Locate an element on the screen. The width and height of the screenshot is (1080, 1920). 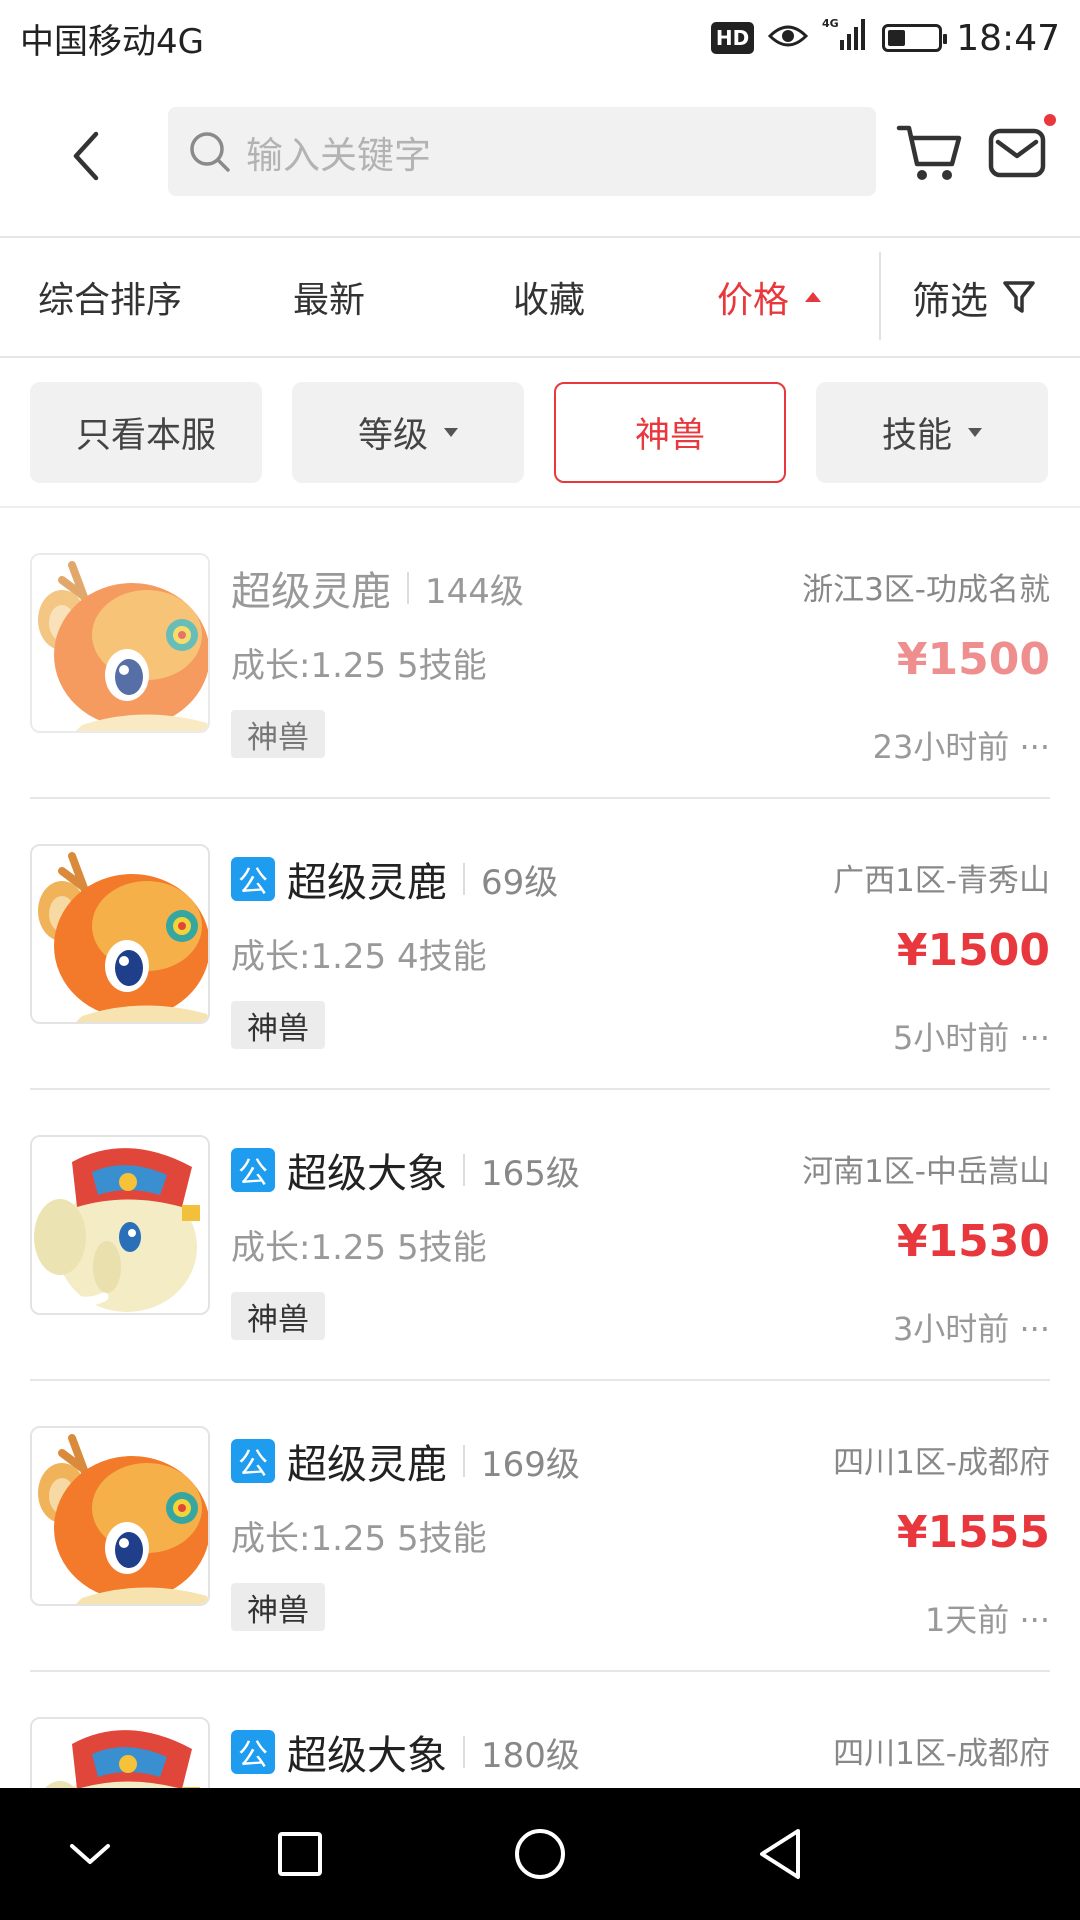
listing-item: 公超级大象 180级 四川1区-成都府 is located at coordinates (540, 1730).